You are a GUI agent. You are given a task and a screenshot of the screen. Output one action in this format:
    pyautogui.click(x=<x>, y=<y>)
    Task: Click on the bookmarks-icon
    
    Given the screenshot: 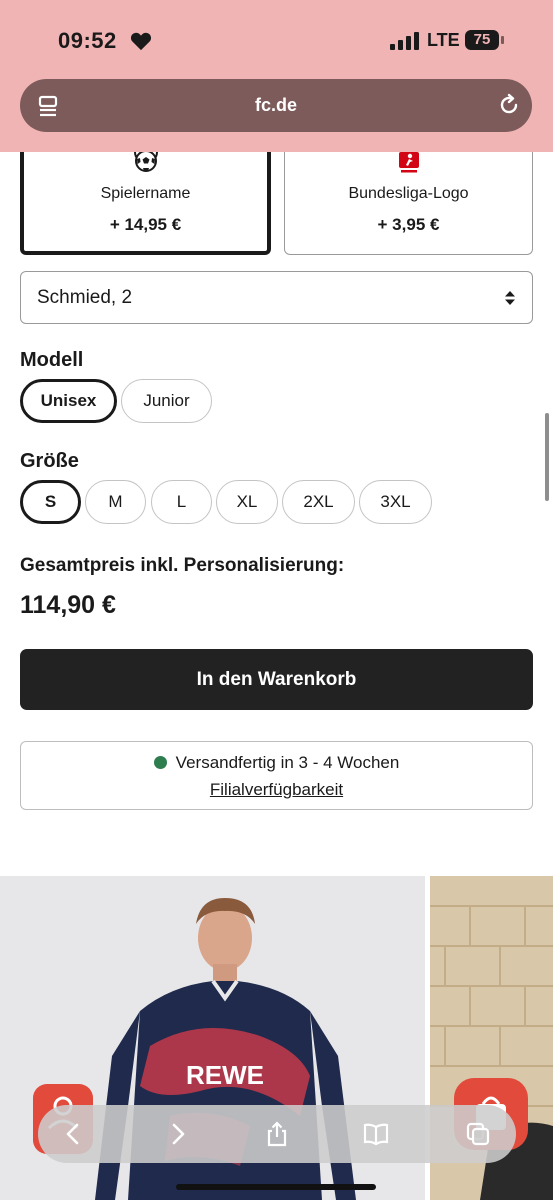 What is the action you would take?
    pyautogui.click(x=376, y=1134)
    